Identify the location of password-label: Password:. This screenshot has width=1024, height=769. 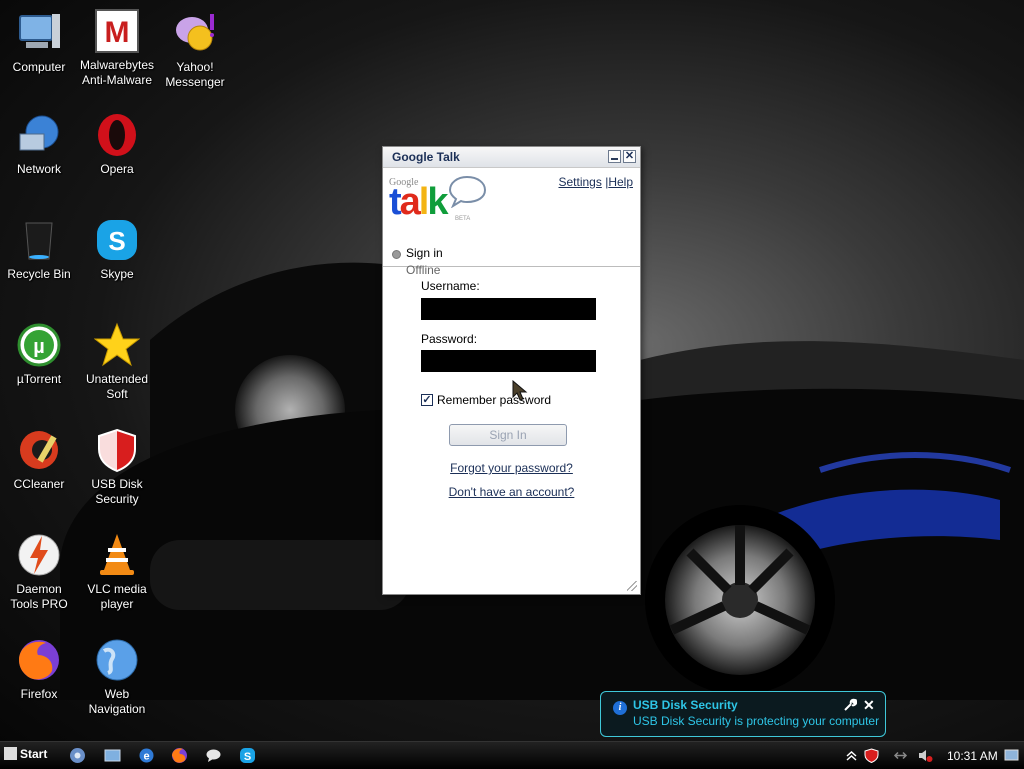
(449, 339).